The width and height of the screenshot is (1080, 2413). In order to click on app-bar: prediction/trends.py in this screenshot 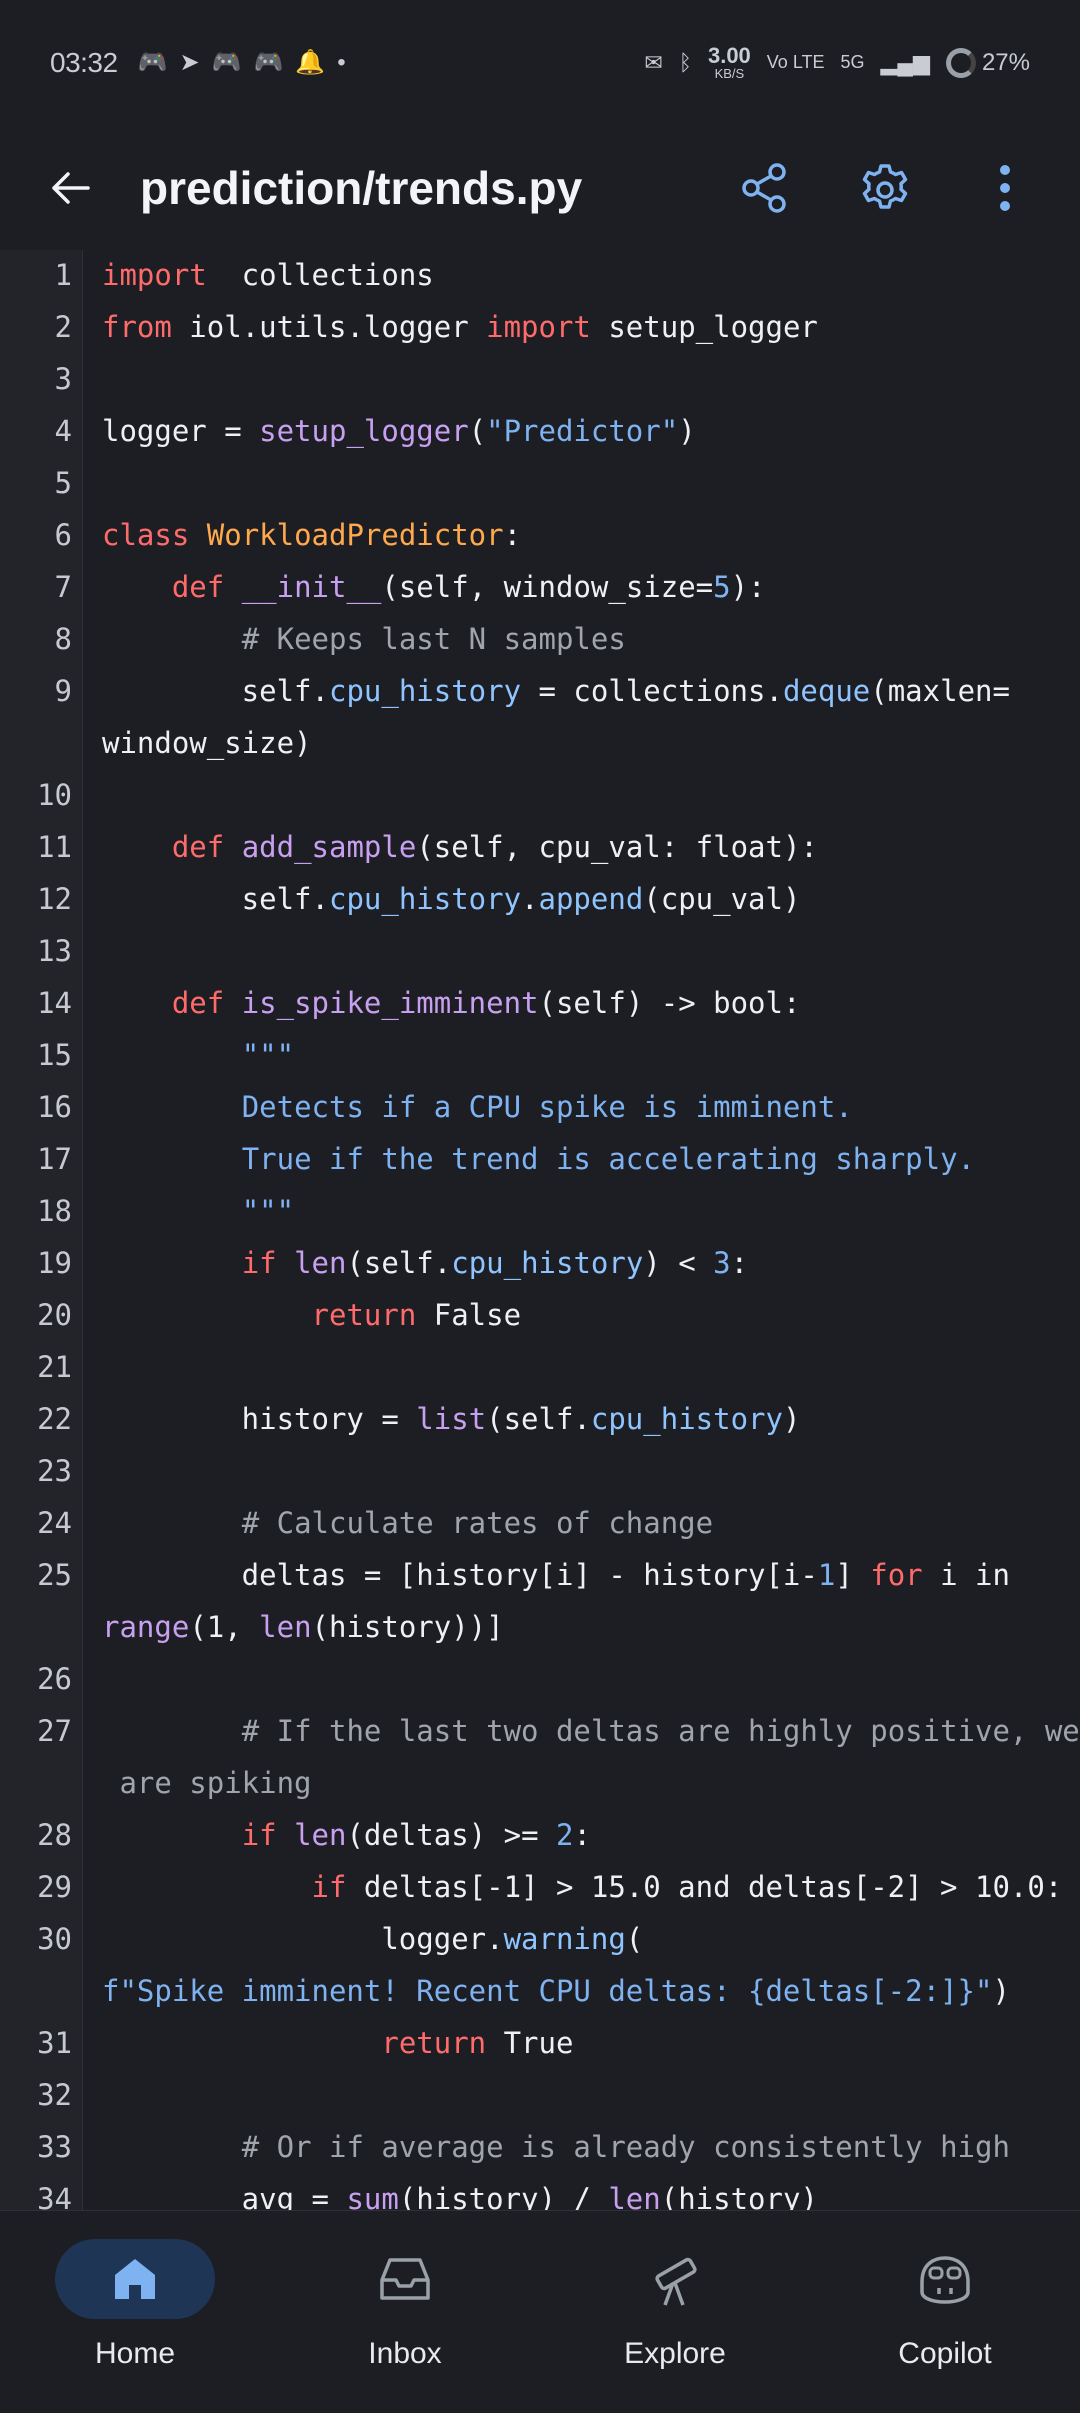, I will do `click(540, 187)`.